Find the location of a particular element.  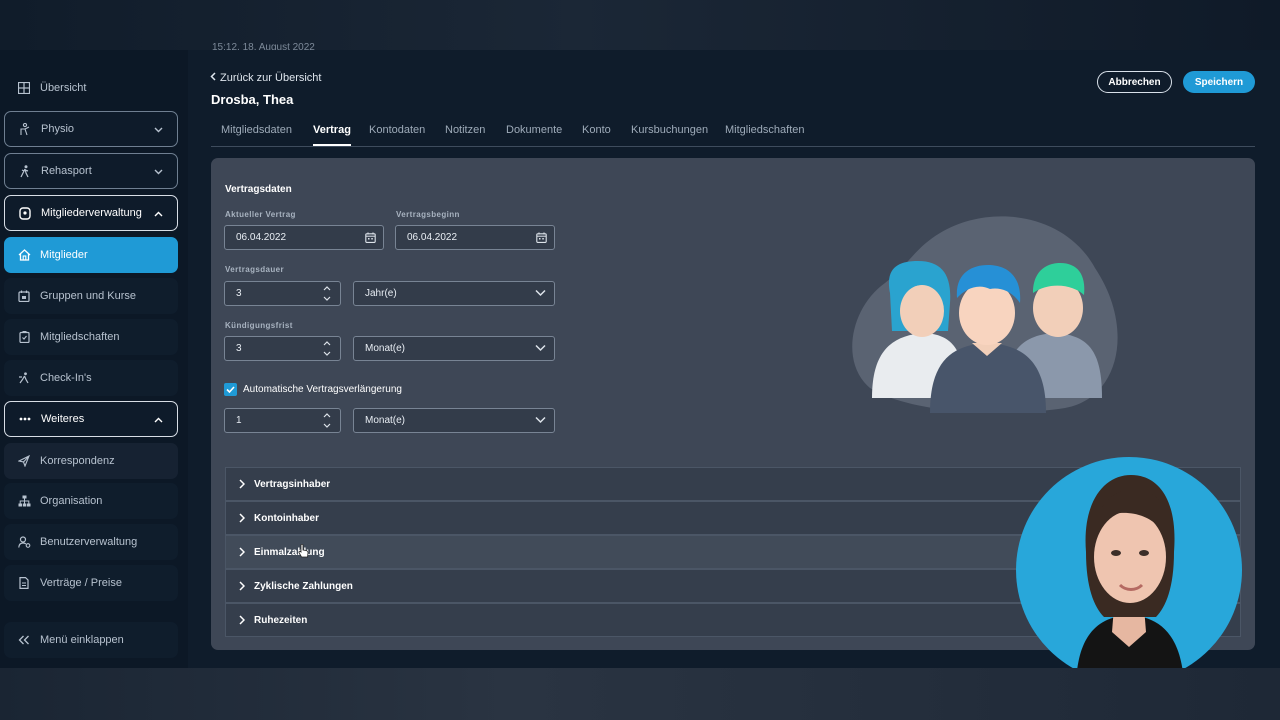

duration-unit-value: Jahr(e) is located at coordinates (381, 293).